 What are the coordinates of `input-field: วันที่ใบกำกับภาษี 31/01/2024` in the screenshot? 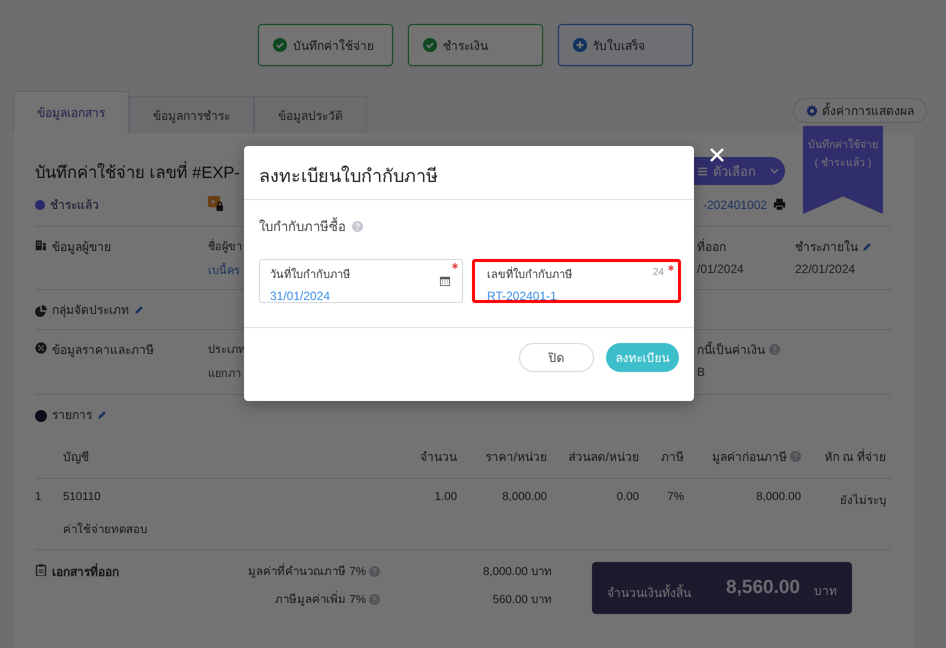 It's located at (361, 281).